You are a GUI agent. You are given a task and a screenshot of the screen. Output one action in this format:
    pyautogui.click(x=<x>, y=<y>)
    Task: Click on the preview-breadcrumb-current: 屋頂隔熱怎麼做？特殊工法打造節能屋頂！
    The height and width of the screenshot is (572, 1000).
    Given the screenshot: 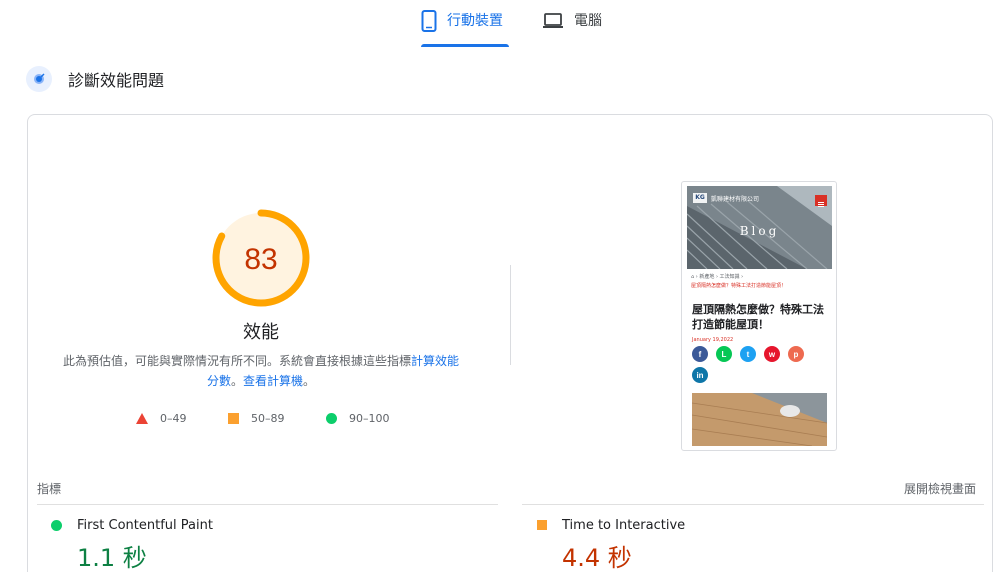 What is the action you would take?
    pyautogui.click(x=739, y=286)
    